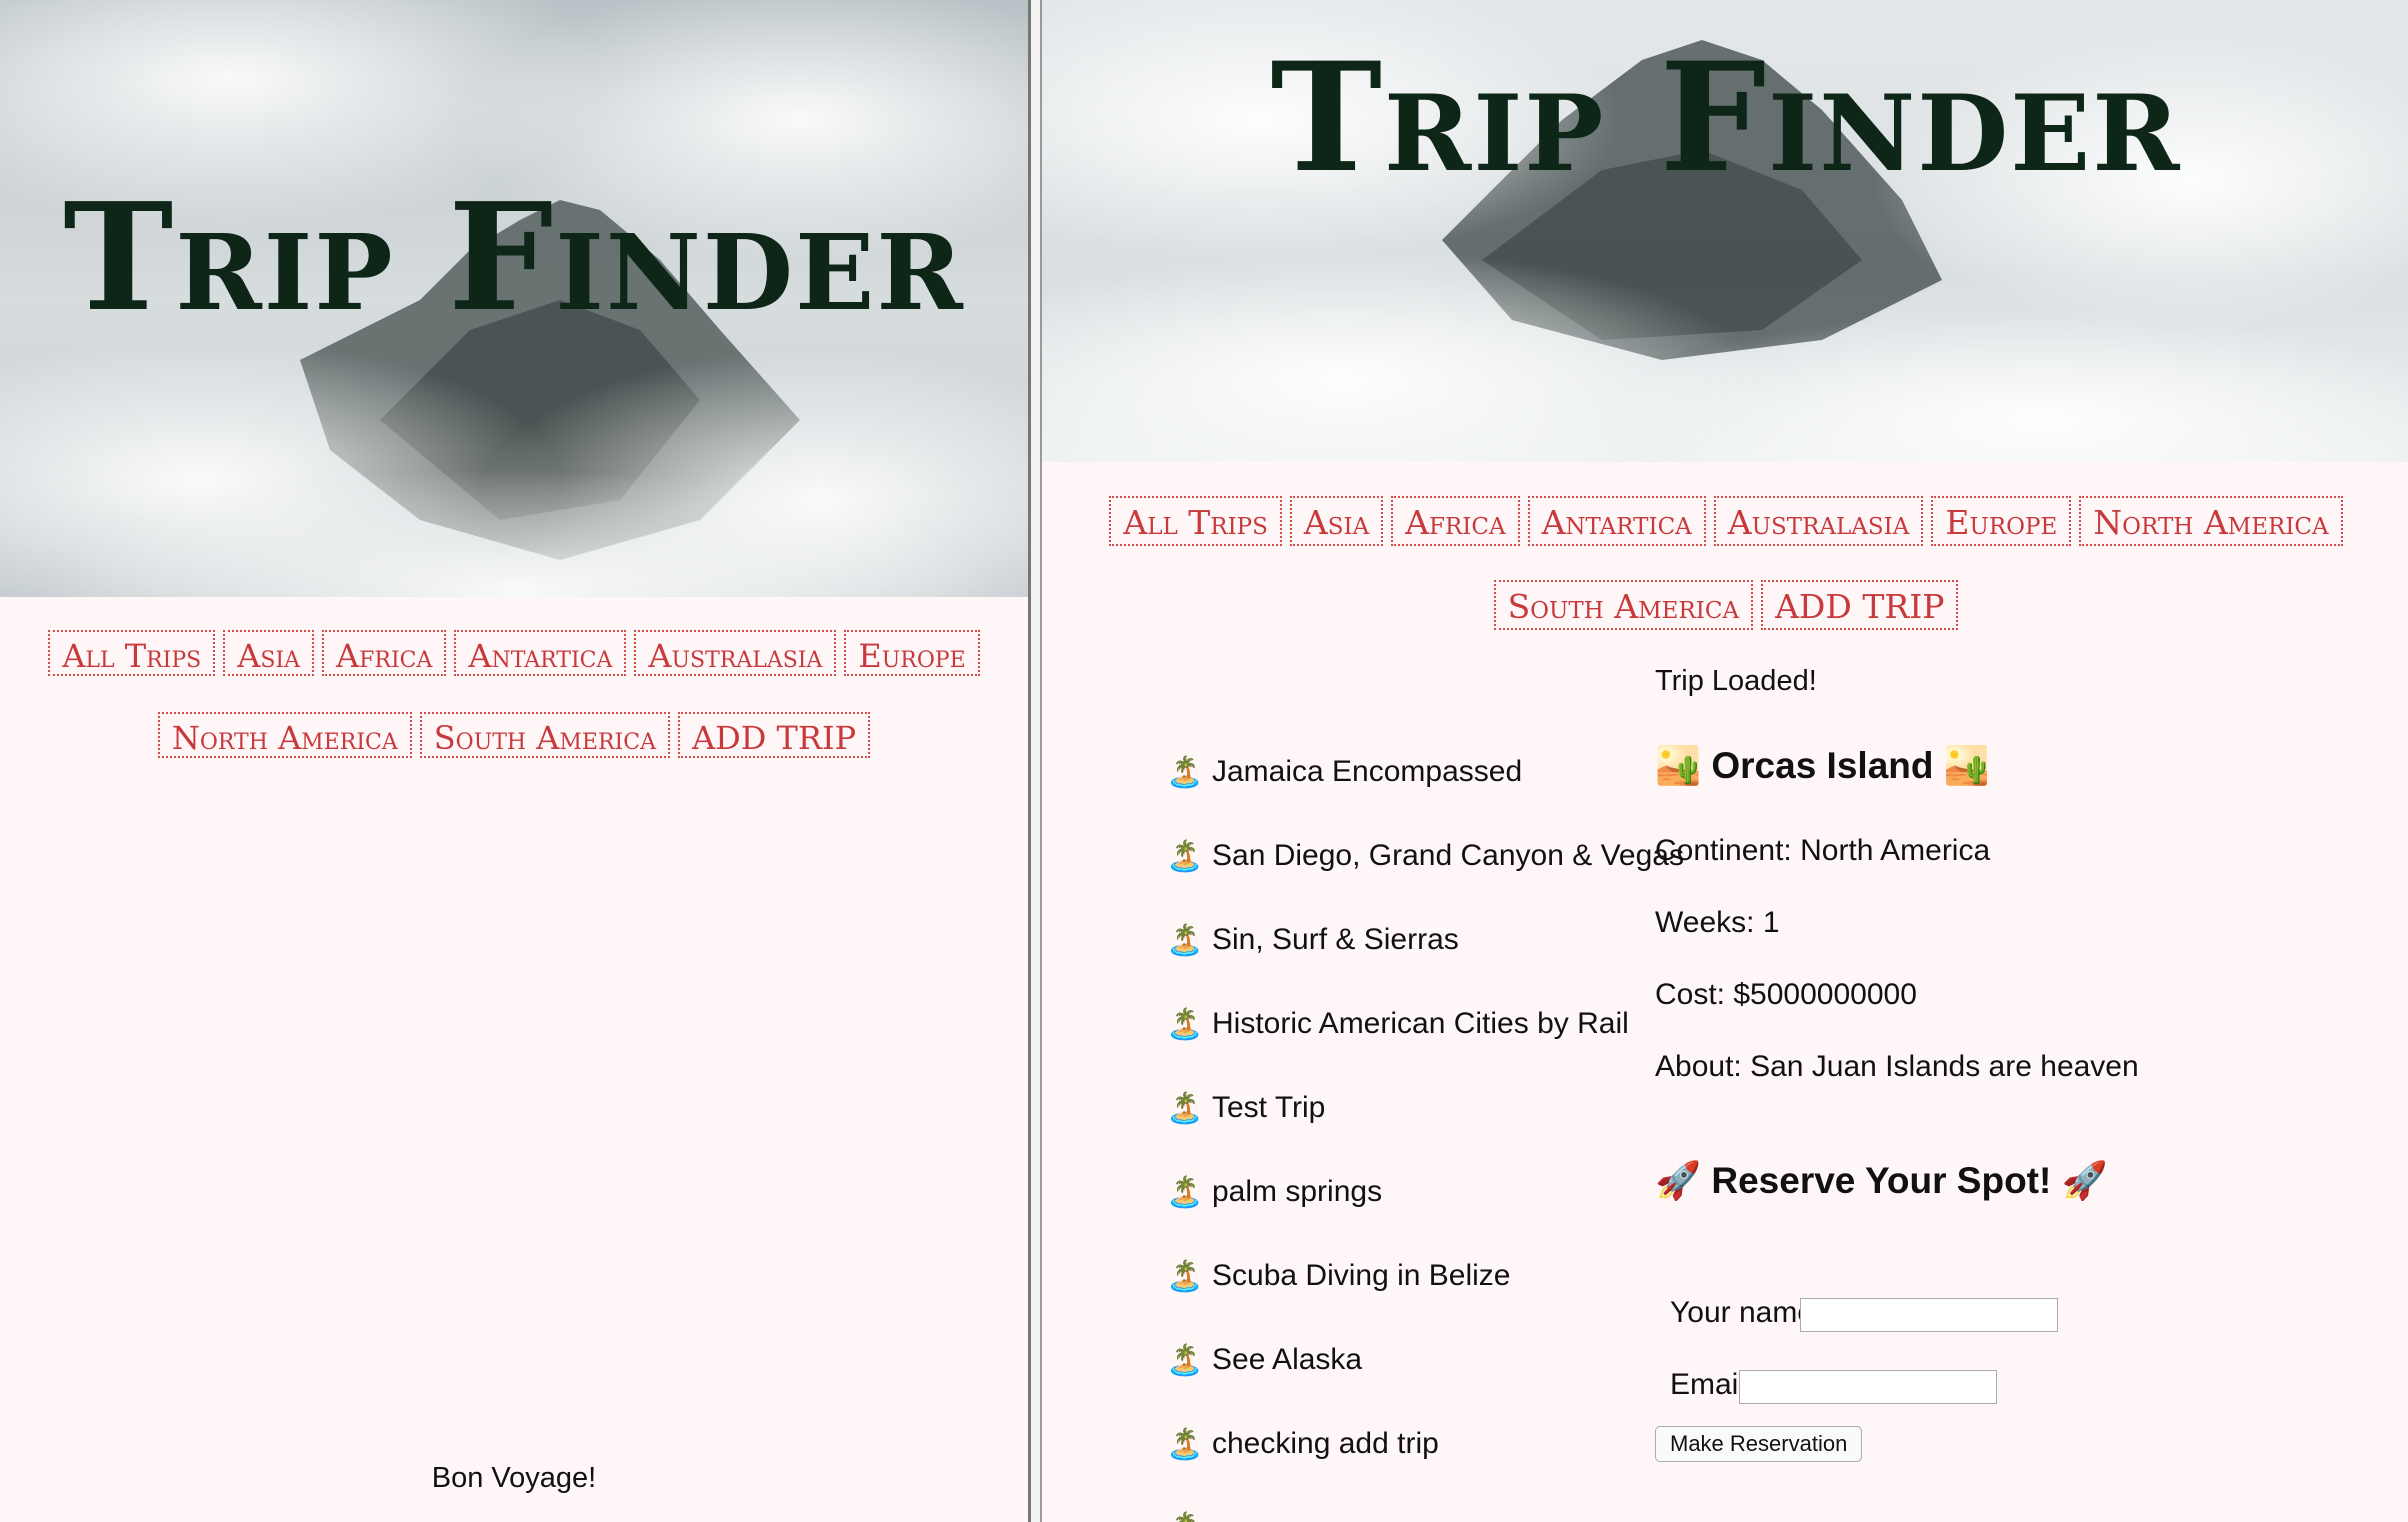  Describe the element at coordinates (1823, 850) in the screenshot. I see `trip-continent: Continent: North America` at that location.